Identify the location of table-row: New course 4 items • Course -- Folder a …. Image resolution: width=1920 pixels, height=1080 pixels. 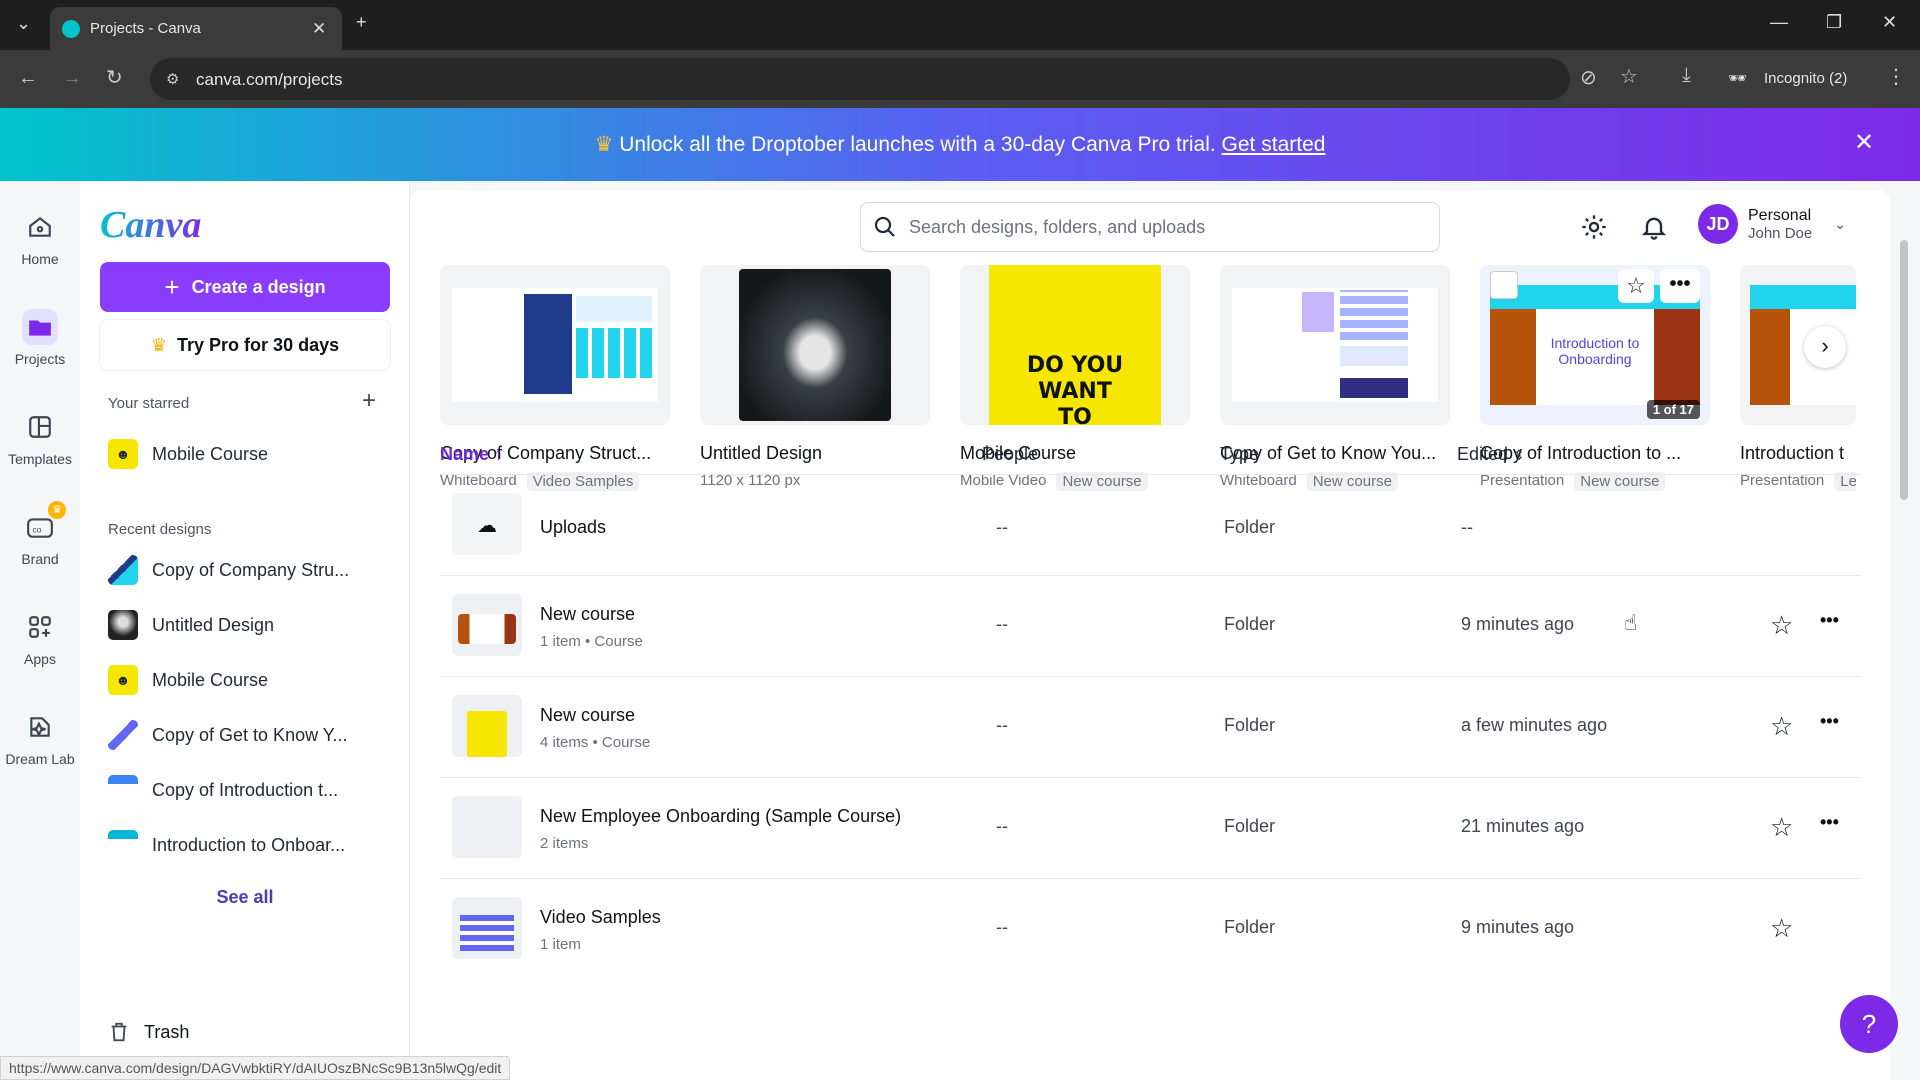
(1150, 726).